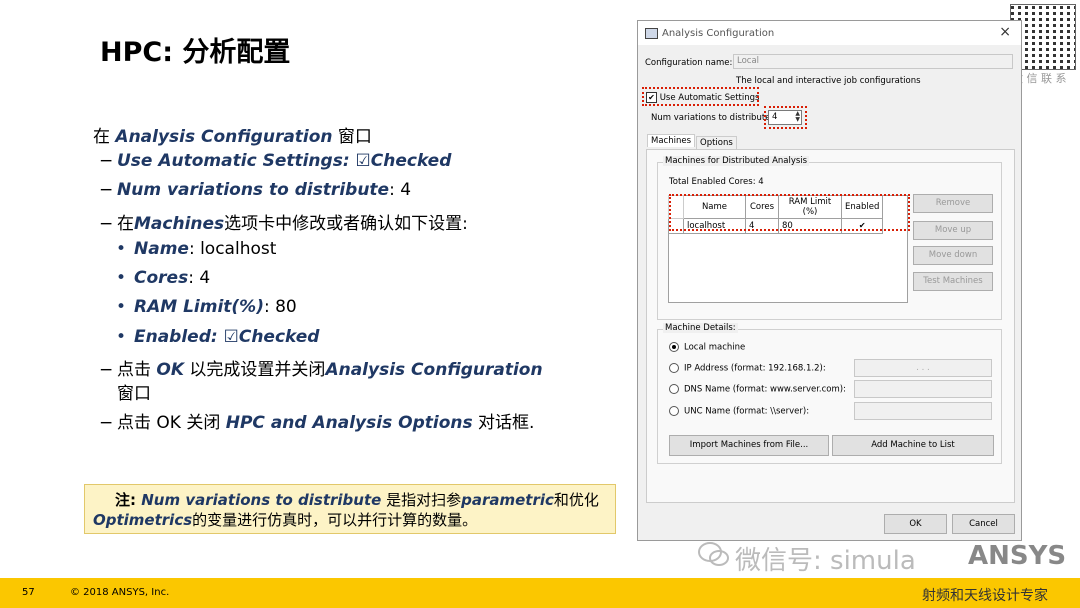  What do you see at coordinates (280, 307) in the screenshot?
I see `bullet-text: : 80` at bounding box center [280, 307].